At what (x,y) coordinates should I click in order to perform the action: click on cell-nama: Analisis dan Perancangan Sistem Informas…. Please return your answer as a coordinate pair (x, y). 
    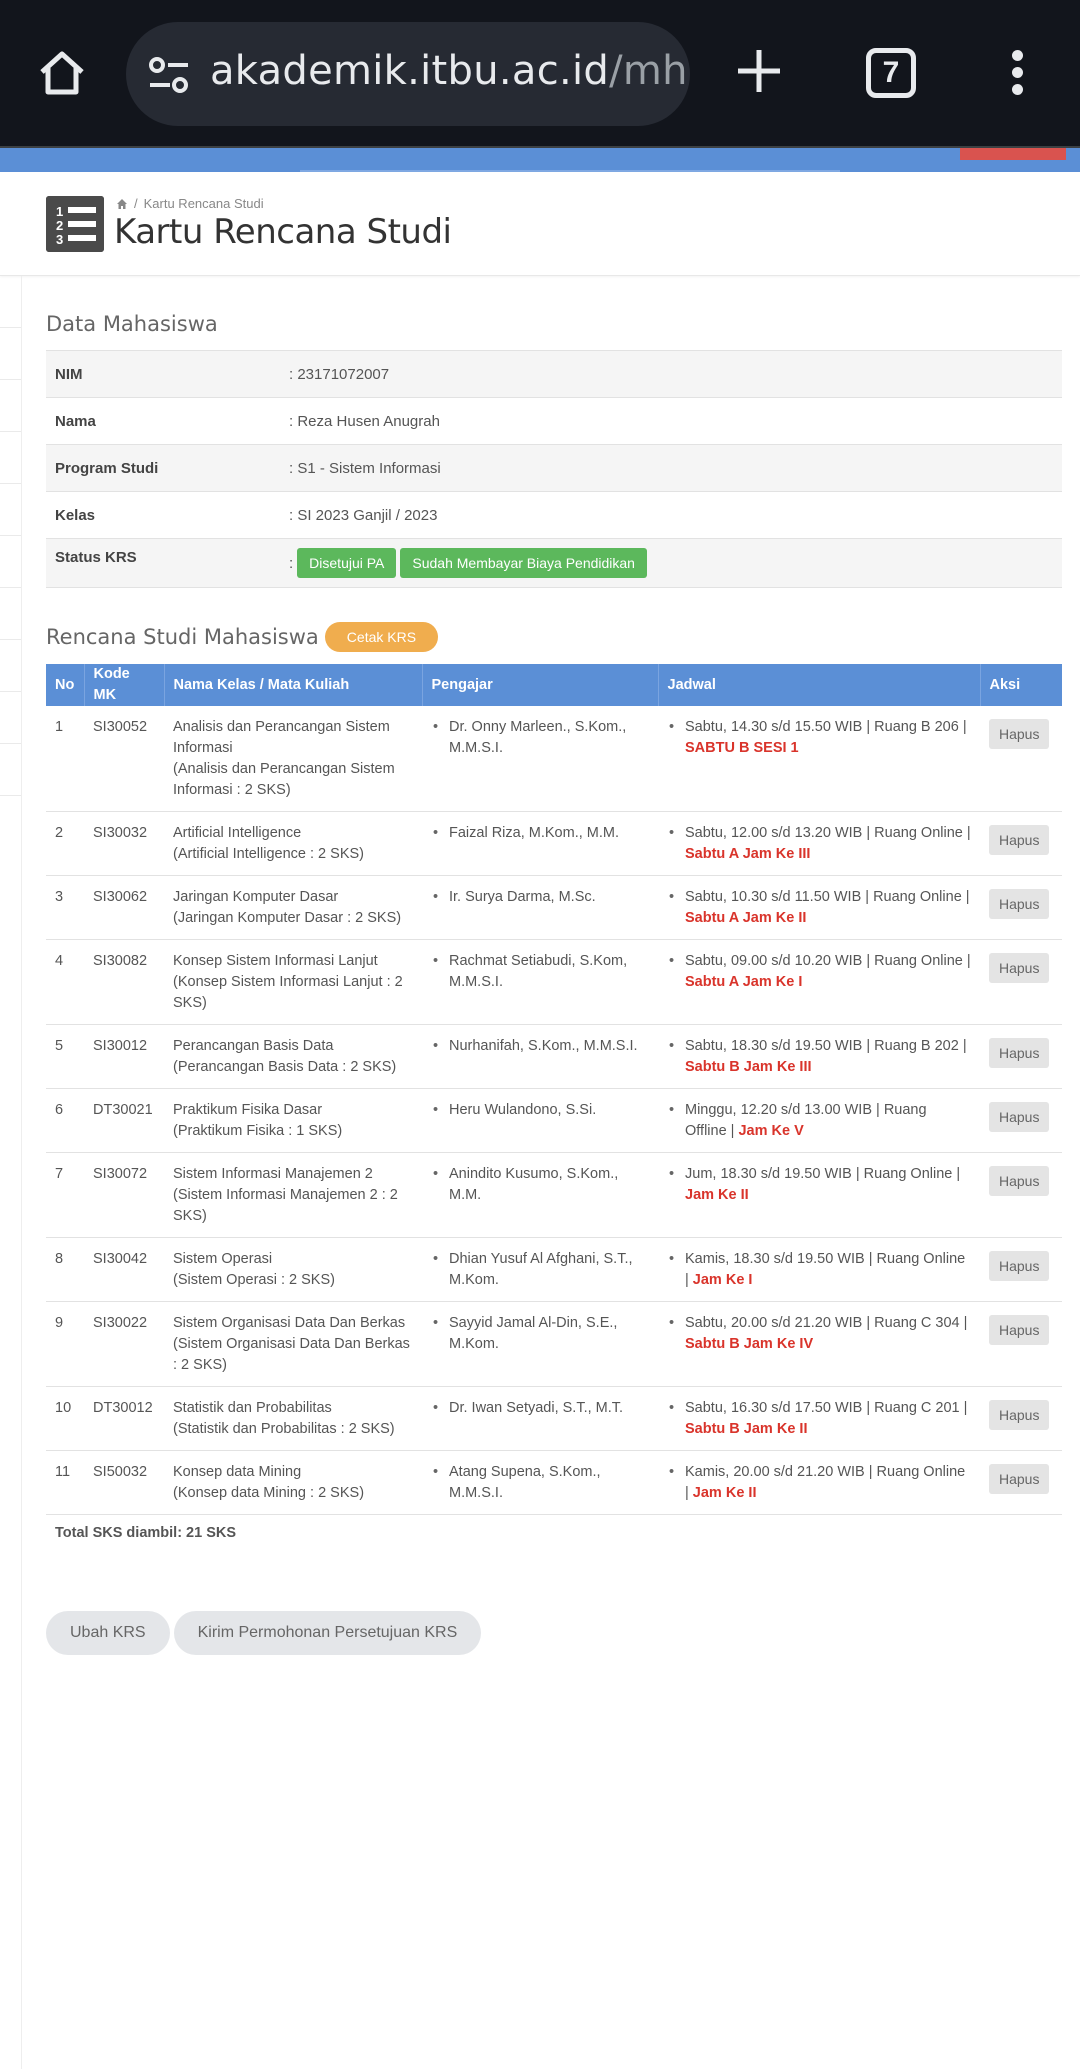
    Looking at the image, I should click on (293, 759).